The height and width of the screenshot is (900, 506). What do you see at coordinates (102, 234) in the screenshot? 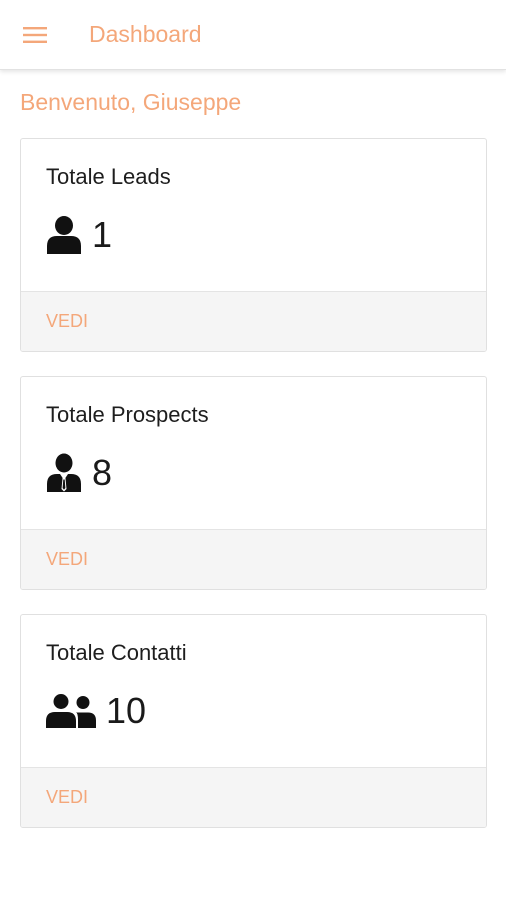
I see `stat-value: 1` at bounding box center [102, 234].